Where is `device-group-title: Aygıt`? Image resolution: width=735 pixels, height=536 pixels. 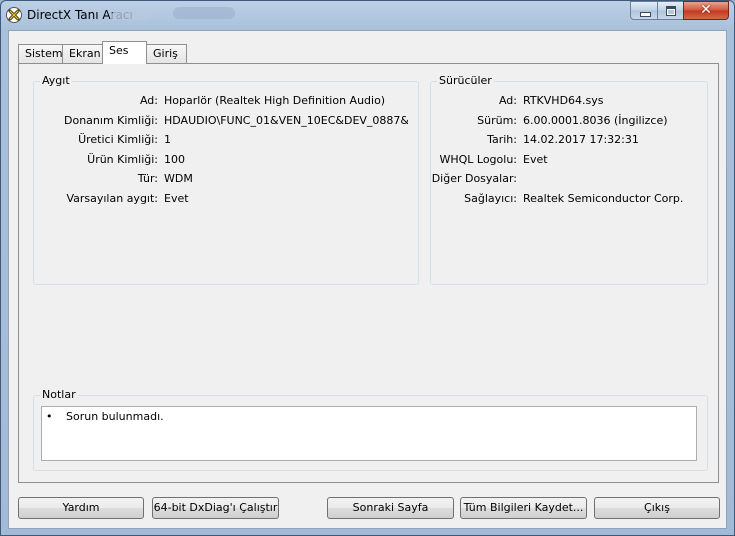
device-group-title: Aygıt is located at coordinates (56, 80).